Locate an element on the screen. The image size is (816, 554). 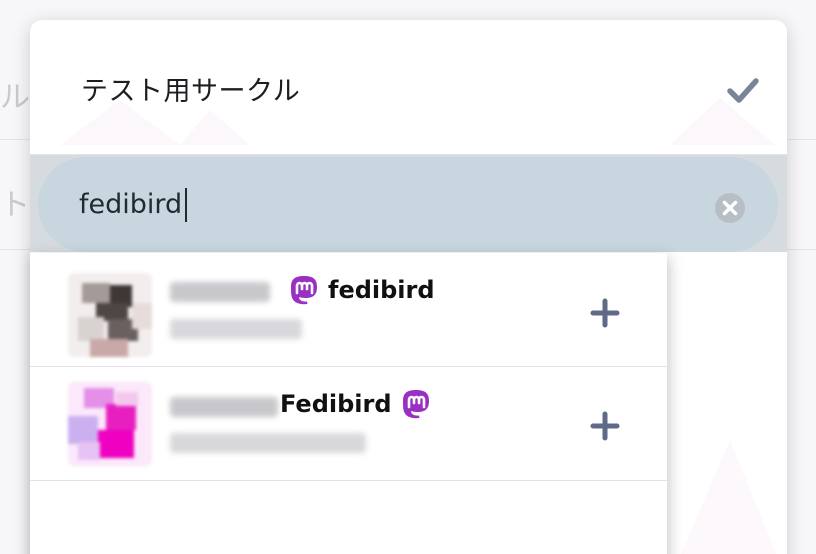
result-name-line: Fedibird is located at coordinates (356, 404).